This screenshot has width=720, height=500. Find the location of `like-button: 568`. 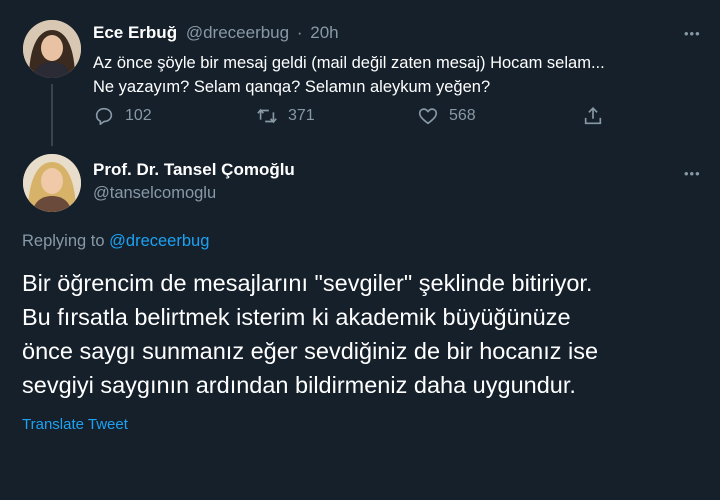

like-button: 568 is located at coordinates (446, 116).